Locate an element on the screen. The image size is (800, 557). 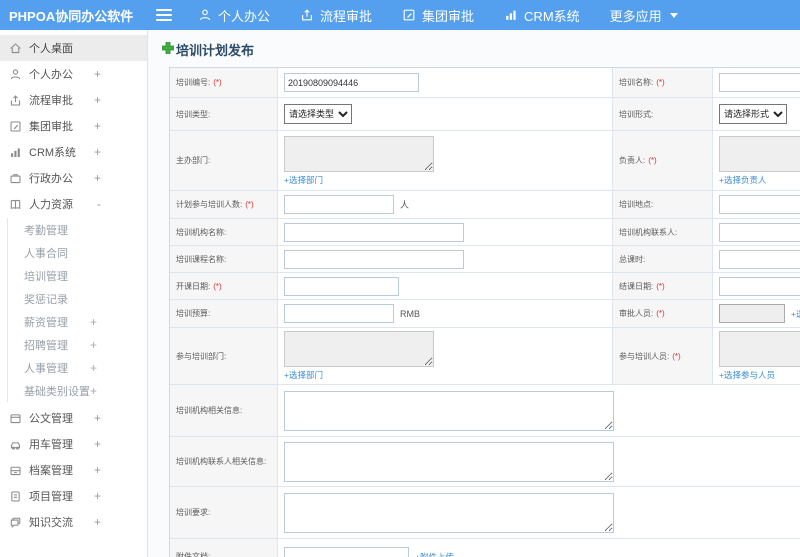
trainees-textarea is located at coordinates (759, 349).